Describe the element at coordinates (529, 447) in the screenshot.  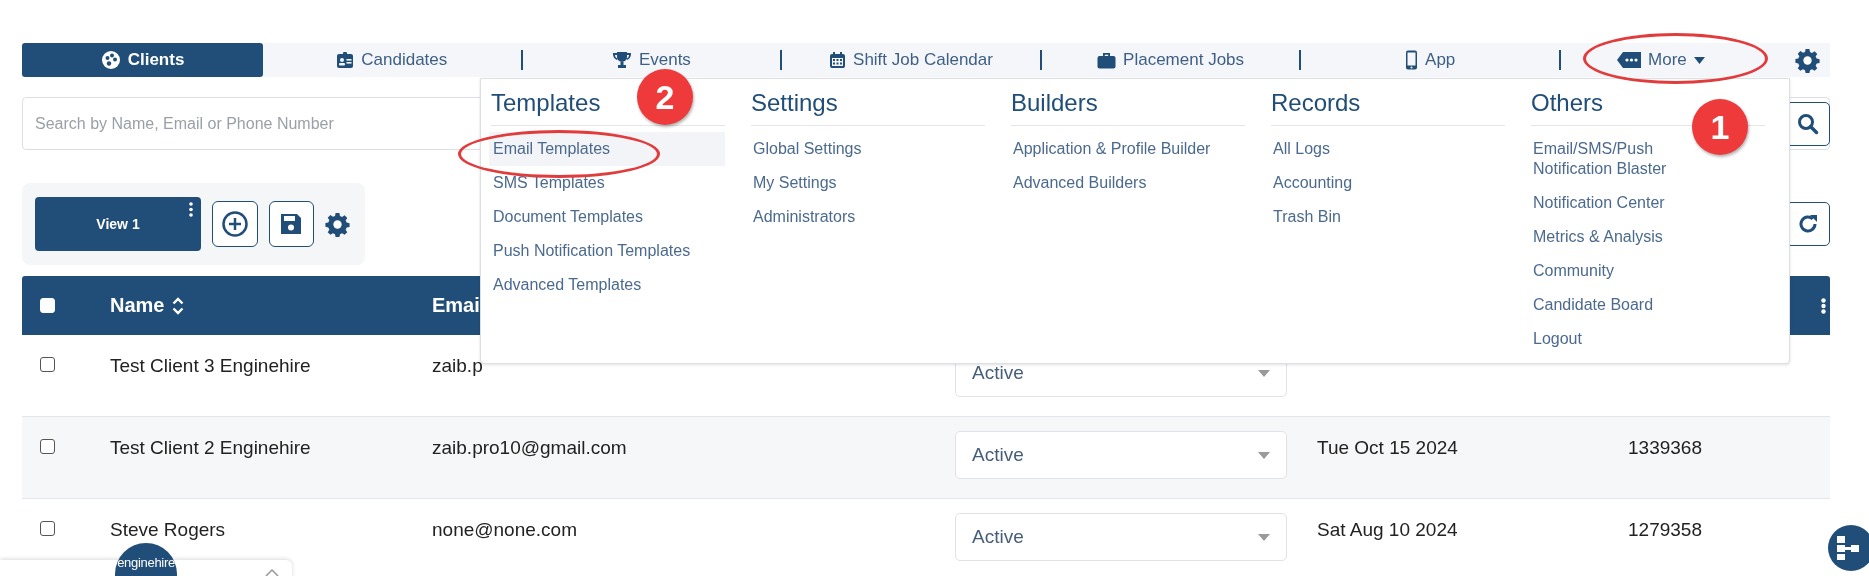
I see `client-email: zaib.pro10@gmail.com` at that location.